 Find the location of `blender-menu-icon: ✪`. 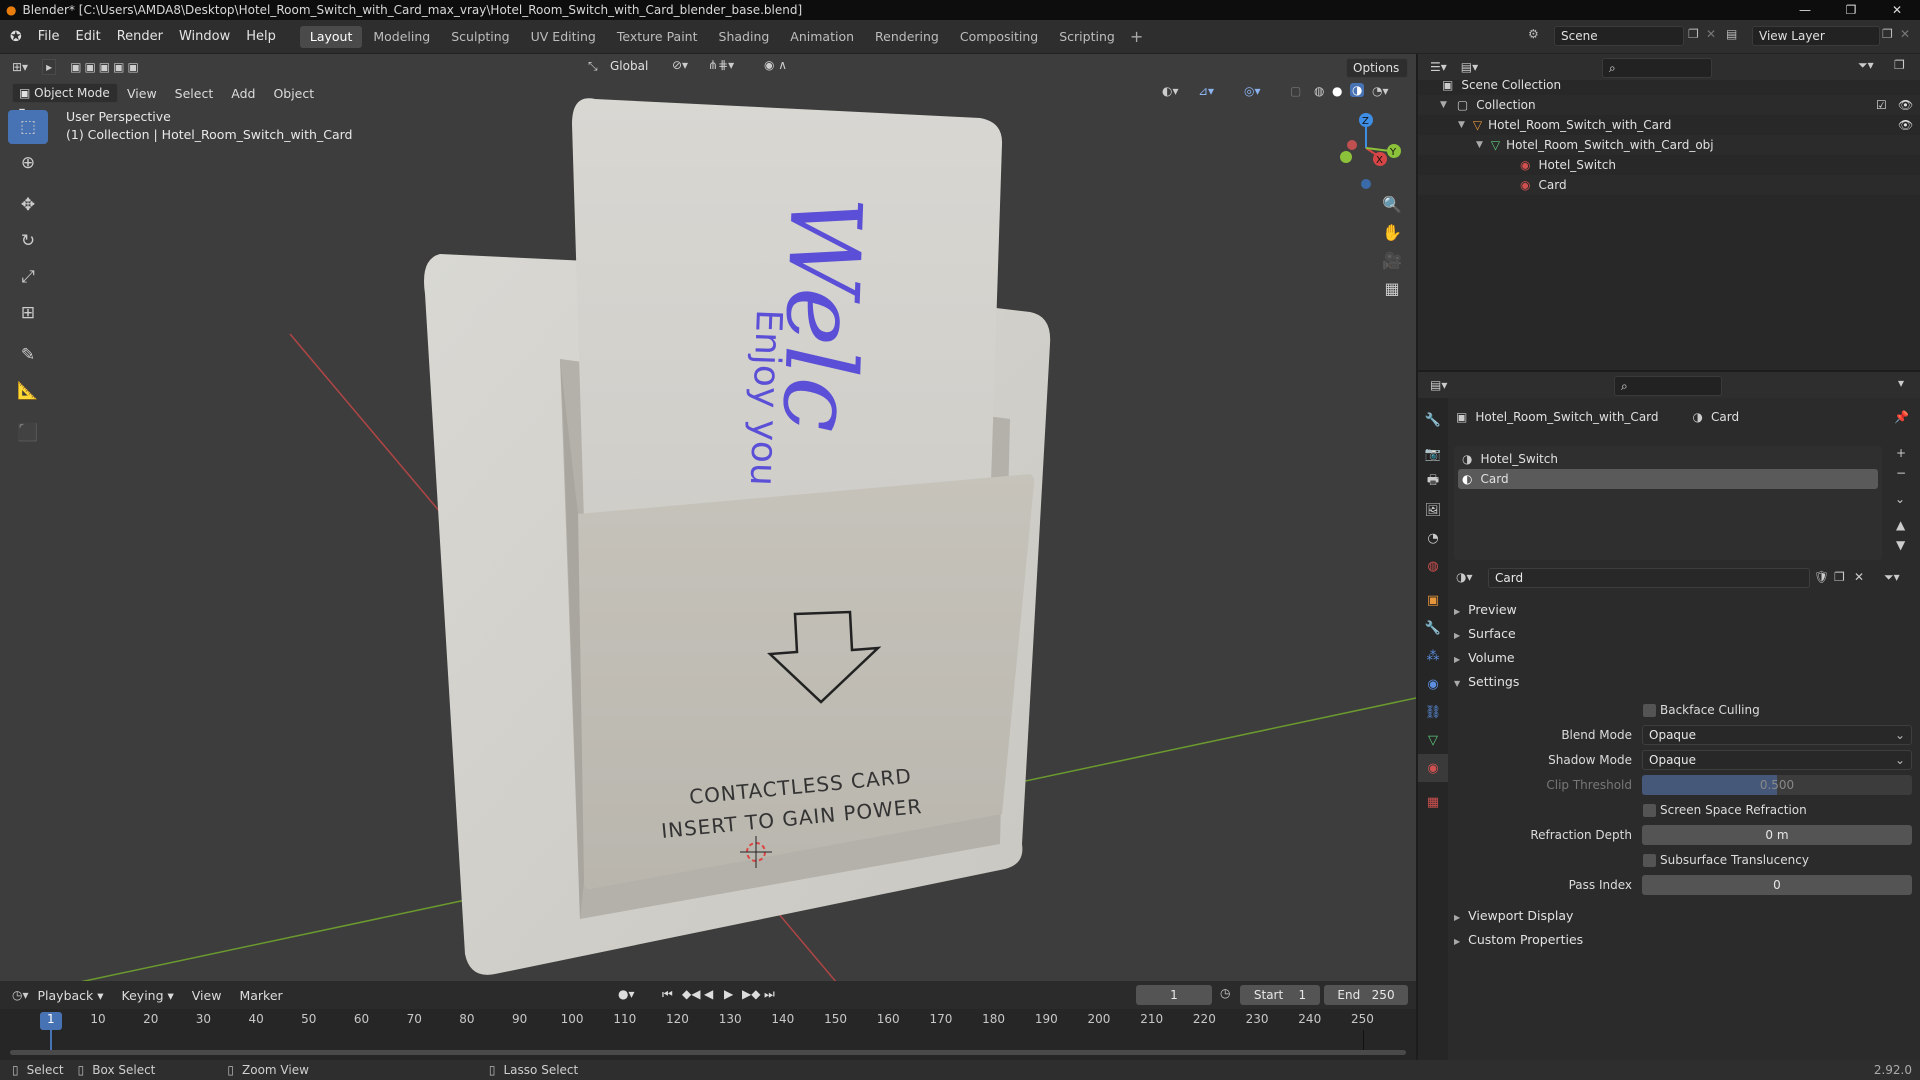

blender-menu-icon: ✪ is located at coordinates (16, 37).